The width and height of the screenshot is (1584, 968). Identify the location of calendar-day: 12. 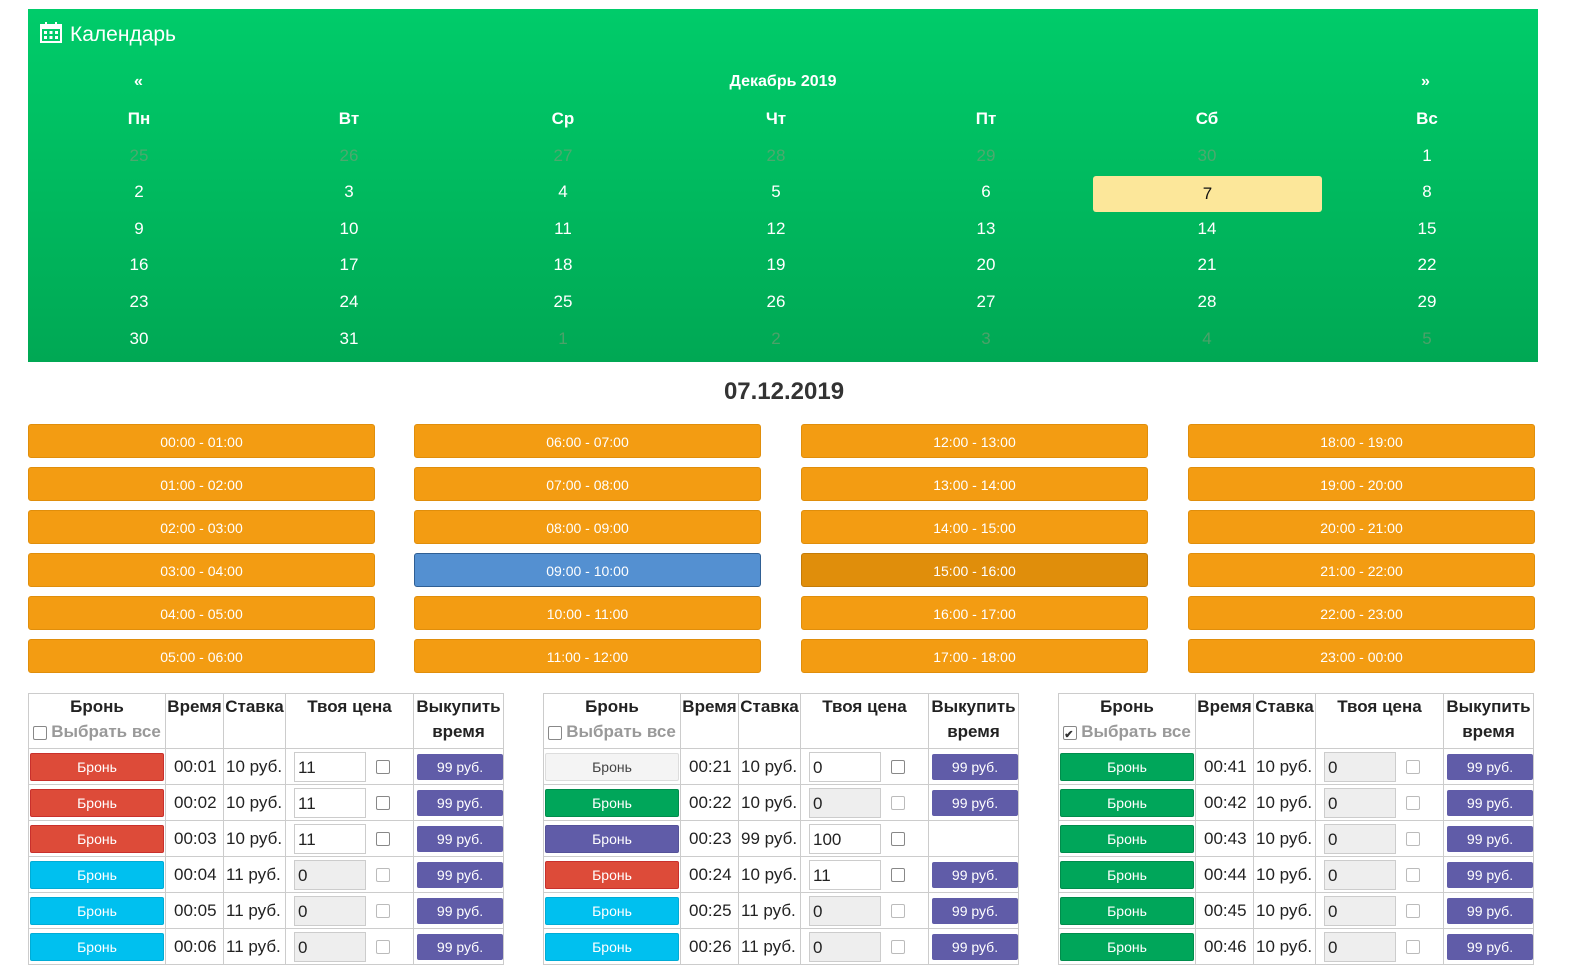
(776, 229).